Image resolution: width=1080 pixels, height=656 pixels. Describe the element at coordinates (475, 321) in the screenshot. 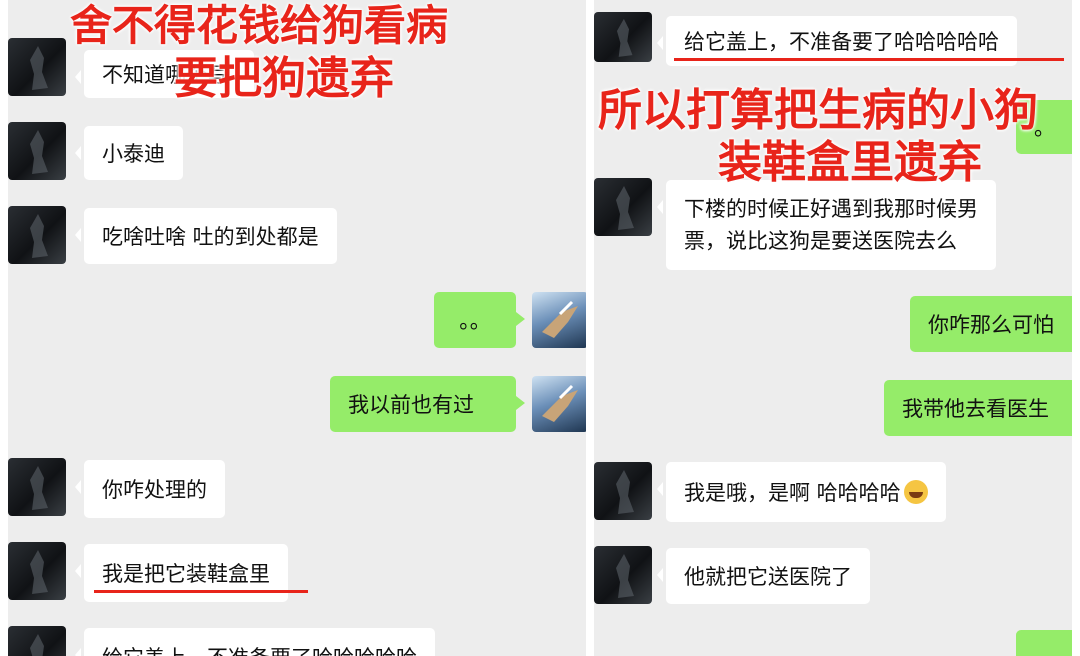

I see `message-text: 。。` at that location.